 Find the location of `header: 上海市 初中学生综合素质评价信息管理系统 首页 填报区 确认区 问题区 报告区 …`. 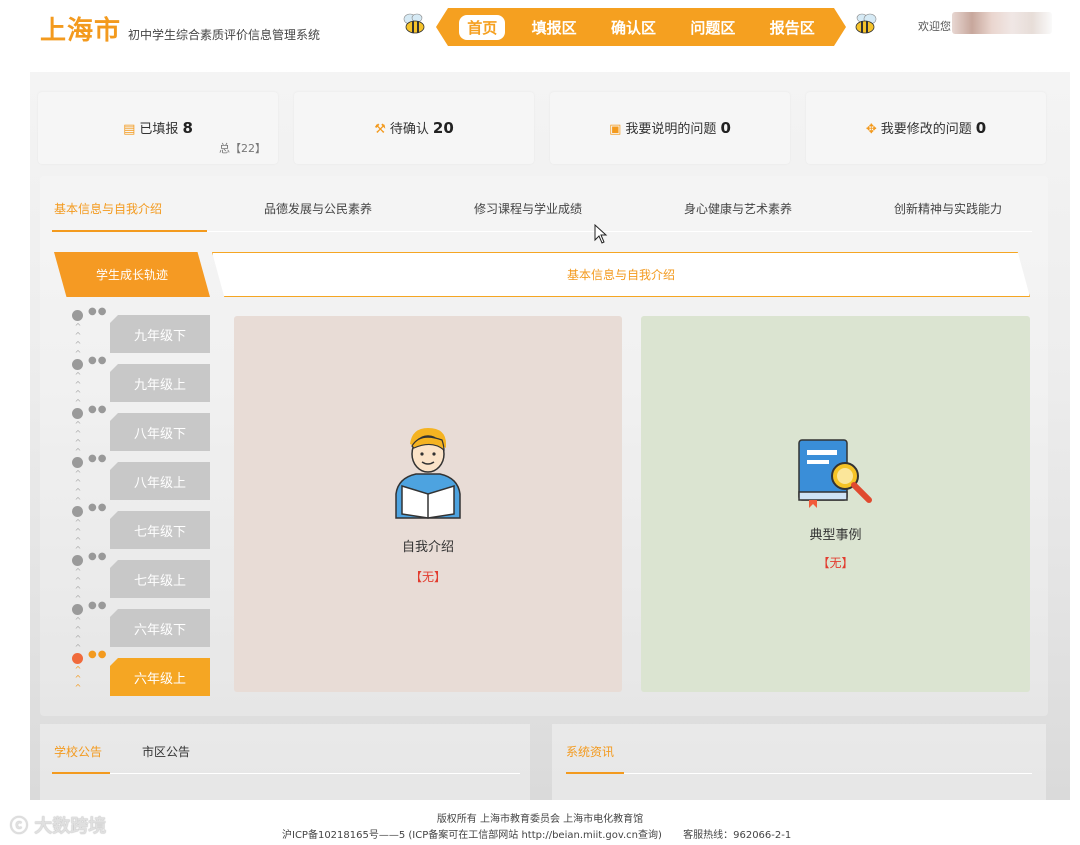

header: 上海市 初中学生综合素质评价信息管理系统 首页 填报区 确认区 问题区 报告区 … is located at coordinates (540, 31).